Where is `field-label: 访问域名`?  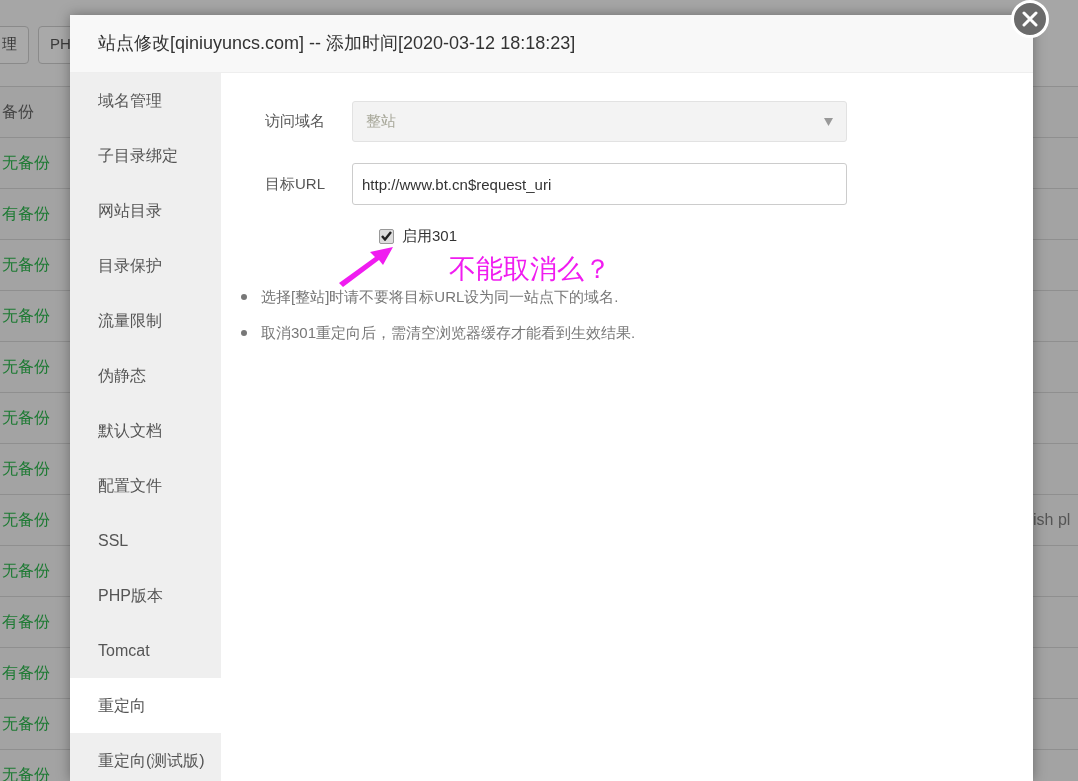
field-label: 访问域名 is located at coordinates (295, 121).